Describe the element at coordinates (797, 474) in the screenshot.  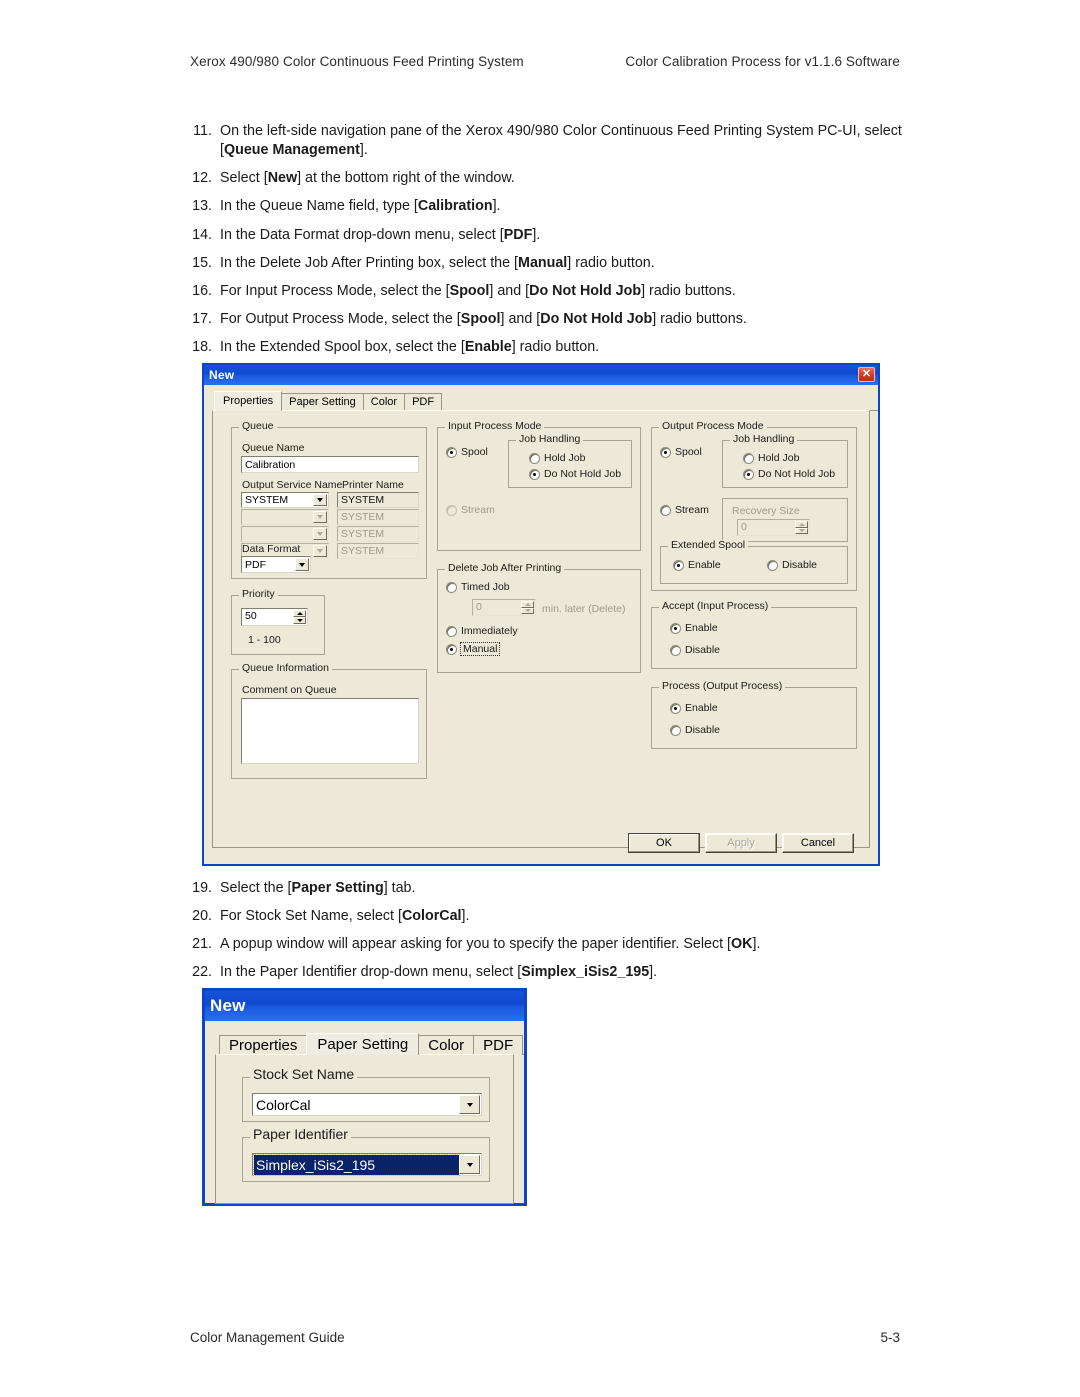
I see `output-do-not-hold-job-label: Do Not Hold Job` at that location.